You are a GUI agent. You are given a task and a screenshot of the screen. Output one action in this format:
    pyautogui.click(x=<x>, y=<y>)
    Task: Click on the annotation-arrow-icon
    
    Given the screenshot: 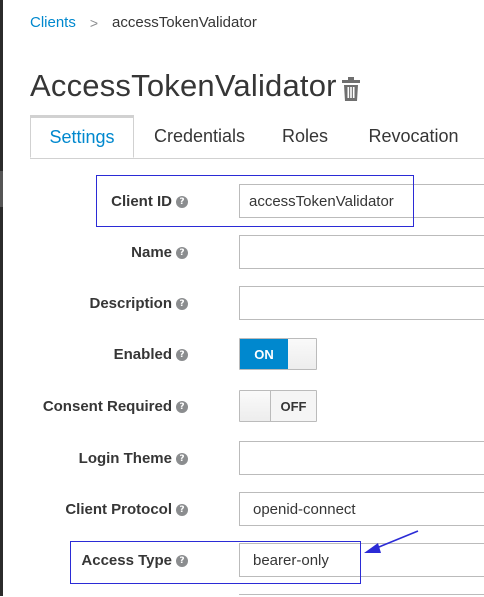 What is the action you would take?
    pyautogui.click(x=391, y=541)
    